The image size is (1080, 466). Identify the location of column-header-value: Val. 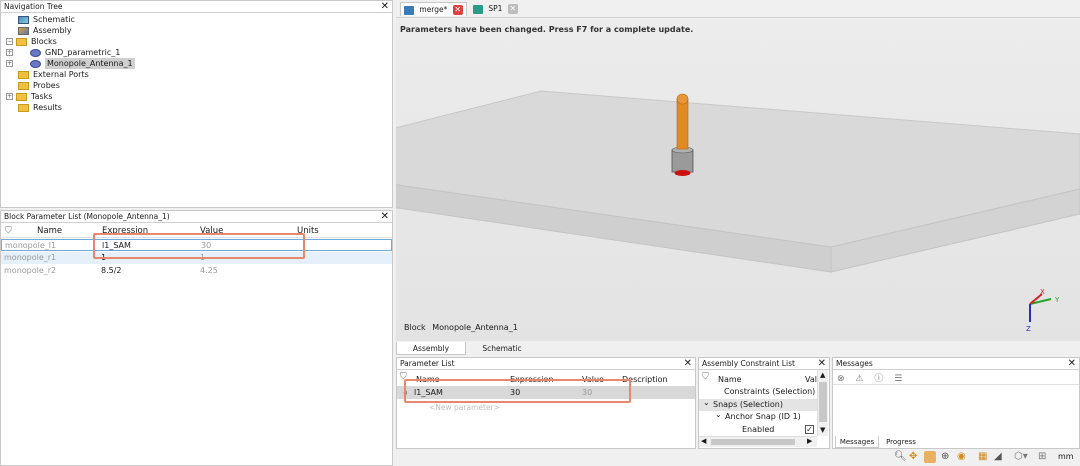
(811, 379).